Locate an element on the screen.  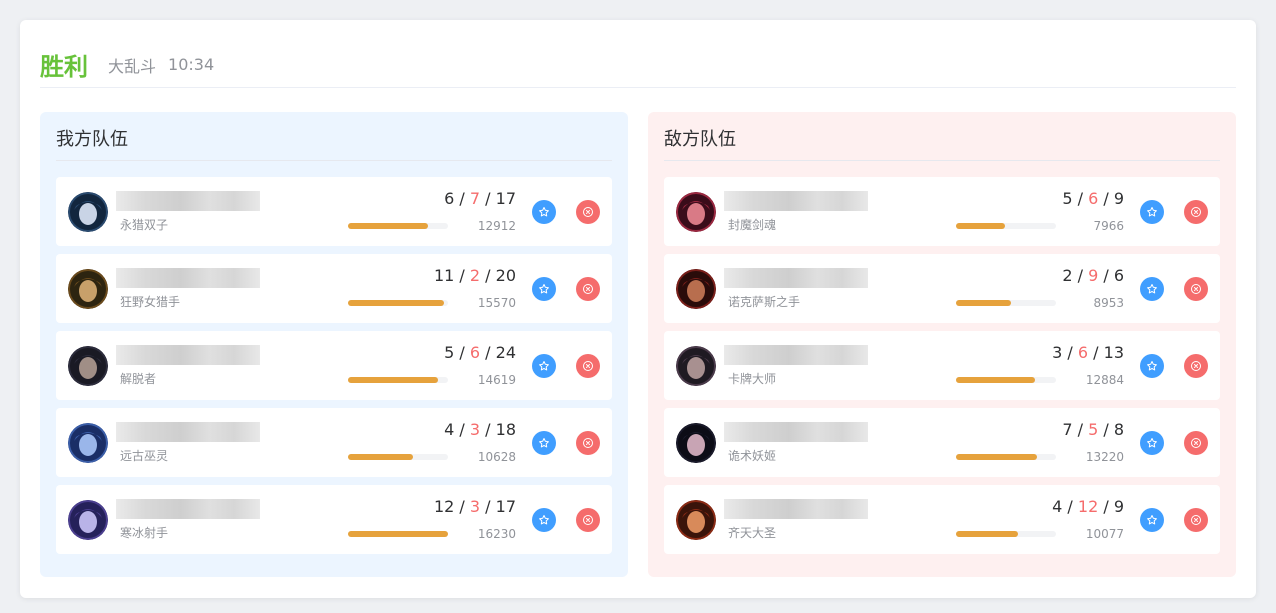
kda: 6 / 7 / 17 is located at coordinates (480, 198).